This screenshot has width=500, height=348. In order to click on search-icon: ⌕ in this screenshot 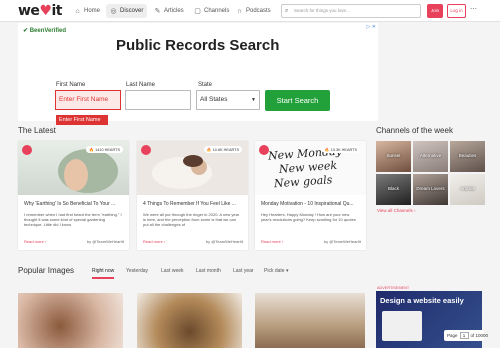, I will do `click(287, 11)`.